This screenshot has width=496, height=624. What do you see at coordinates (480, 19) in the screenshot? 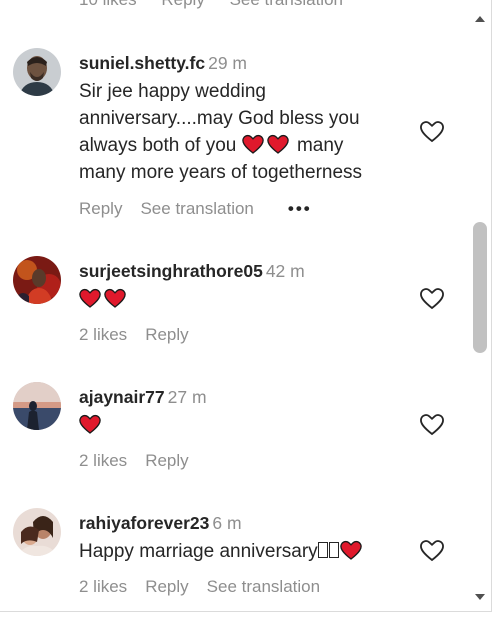
I see `chevron-up-icon` at bounding box center [480, 19].